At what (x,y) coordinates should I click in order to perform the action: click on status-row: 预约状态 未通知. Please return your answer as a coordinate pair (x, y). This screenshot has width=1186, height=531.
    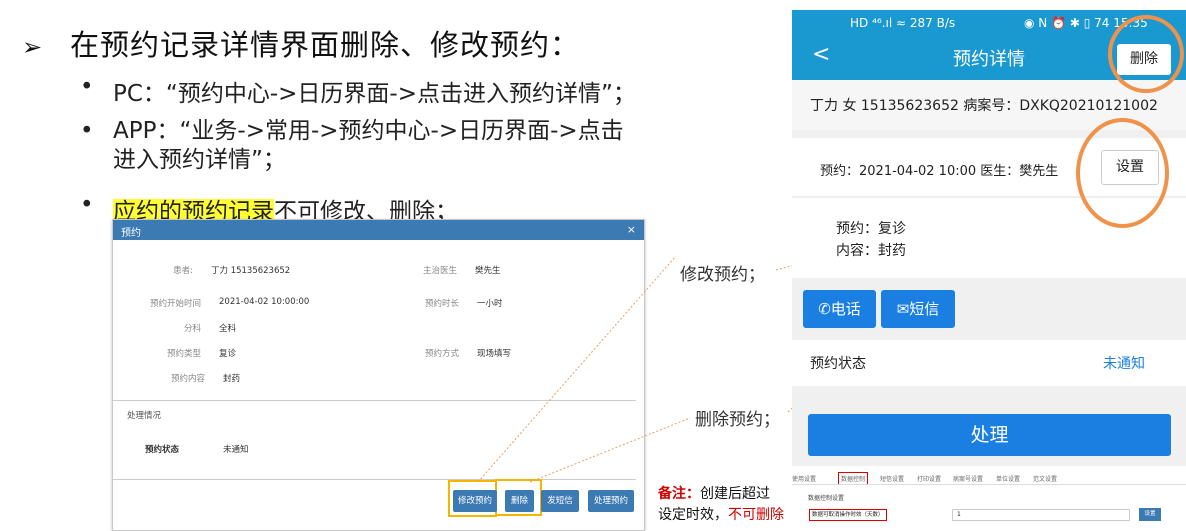
    Looking at the image, I should click on (989, 363).